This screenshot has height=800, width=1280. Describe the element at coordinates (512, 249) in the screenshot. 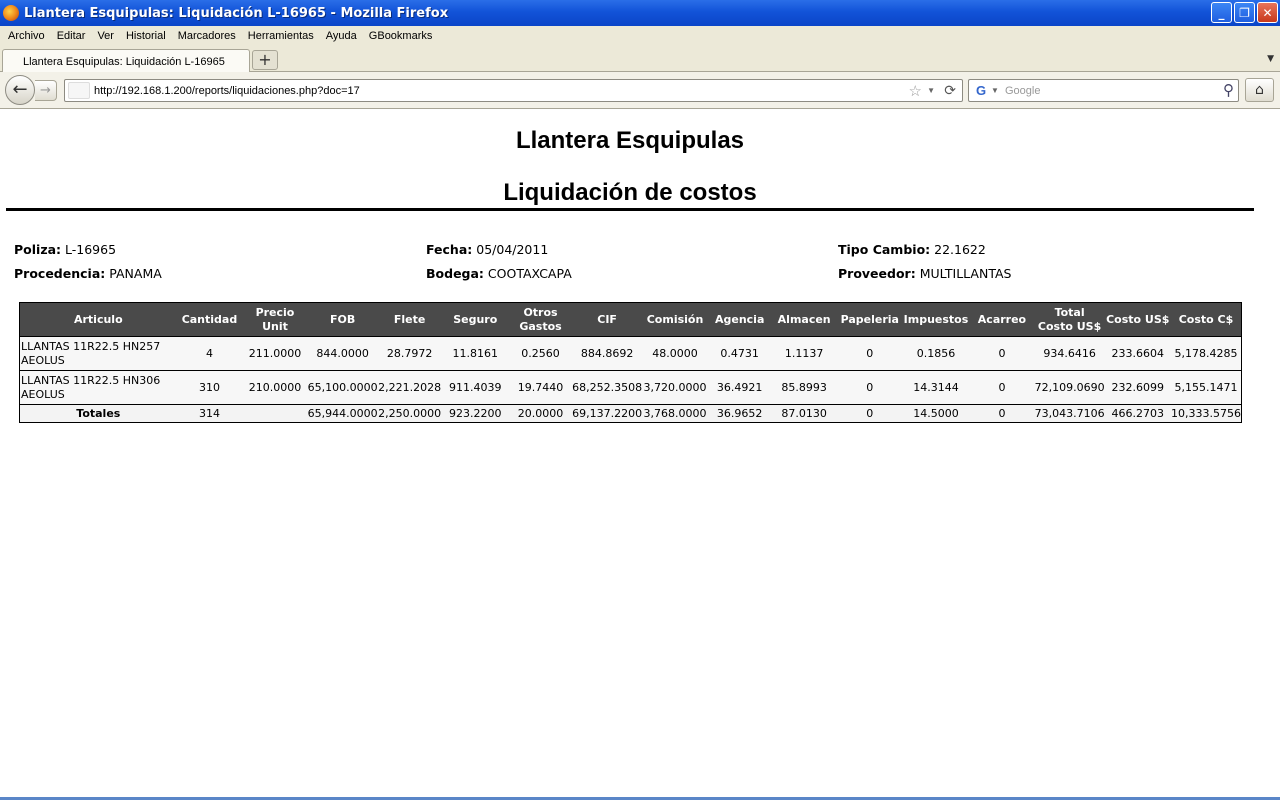

I see `fecha-value: 05/04/2011` at that location.